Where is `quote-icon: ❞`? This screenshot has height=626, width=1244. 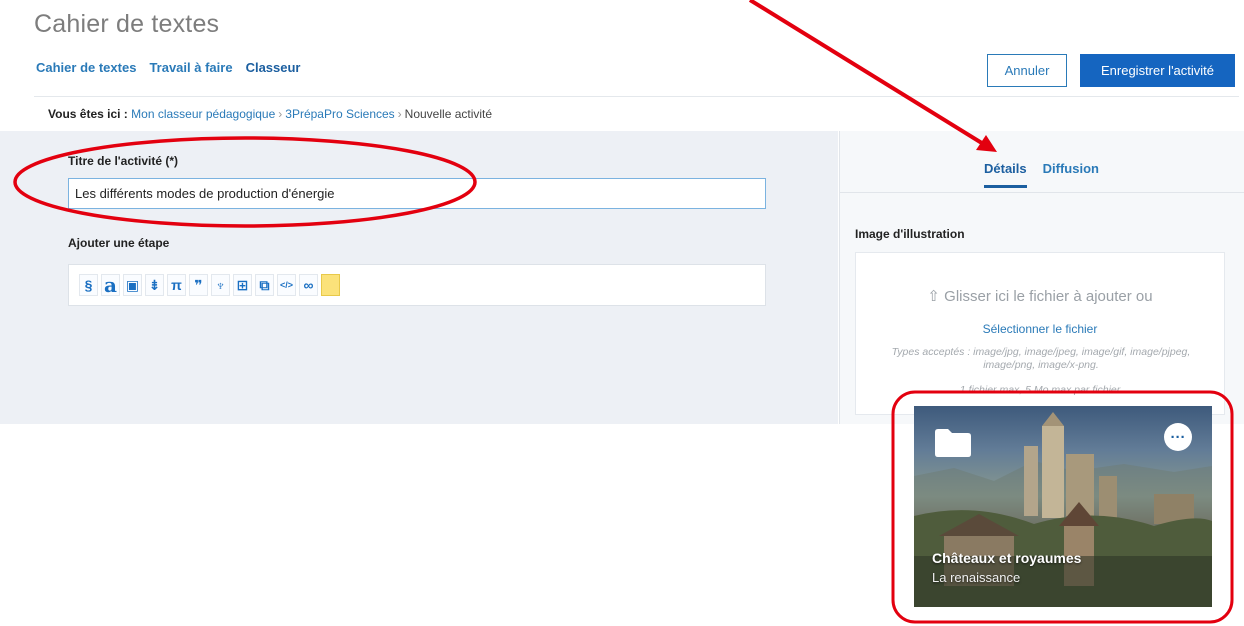
quote-icon: ❞ is located at coordinates (198, 285).